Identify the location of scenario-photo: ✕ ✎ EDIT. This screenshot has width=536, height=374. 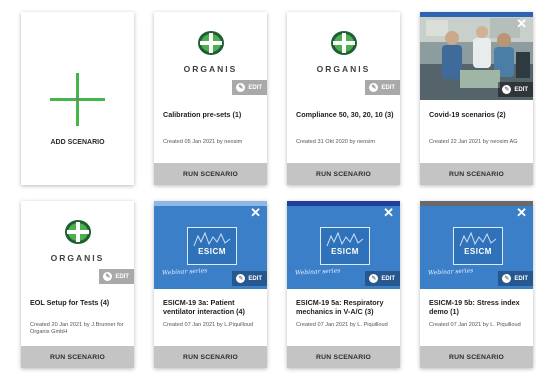
(476, 56).